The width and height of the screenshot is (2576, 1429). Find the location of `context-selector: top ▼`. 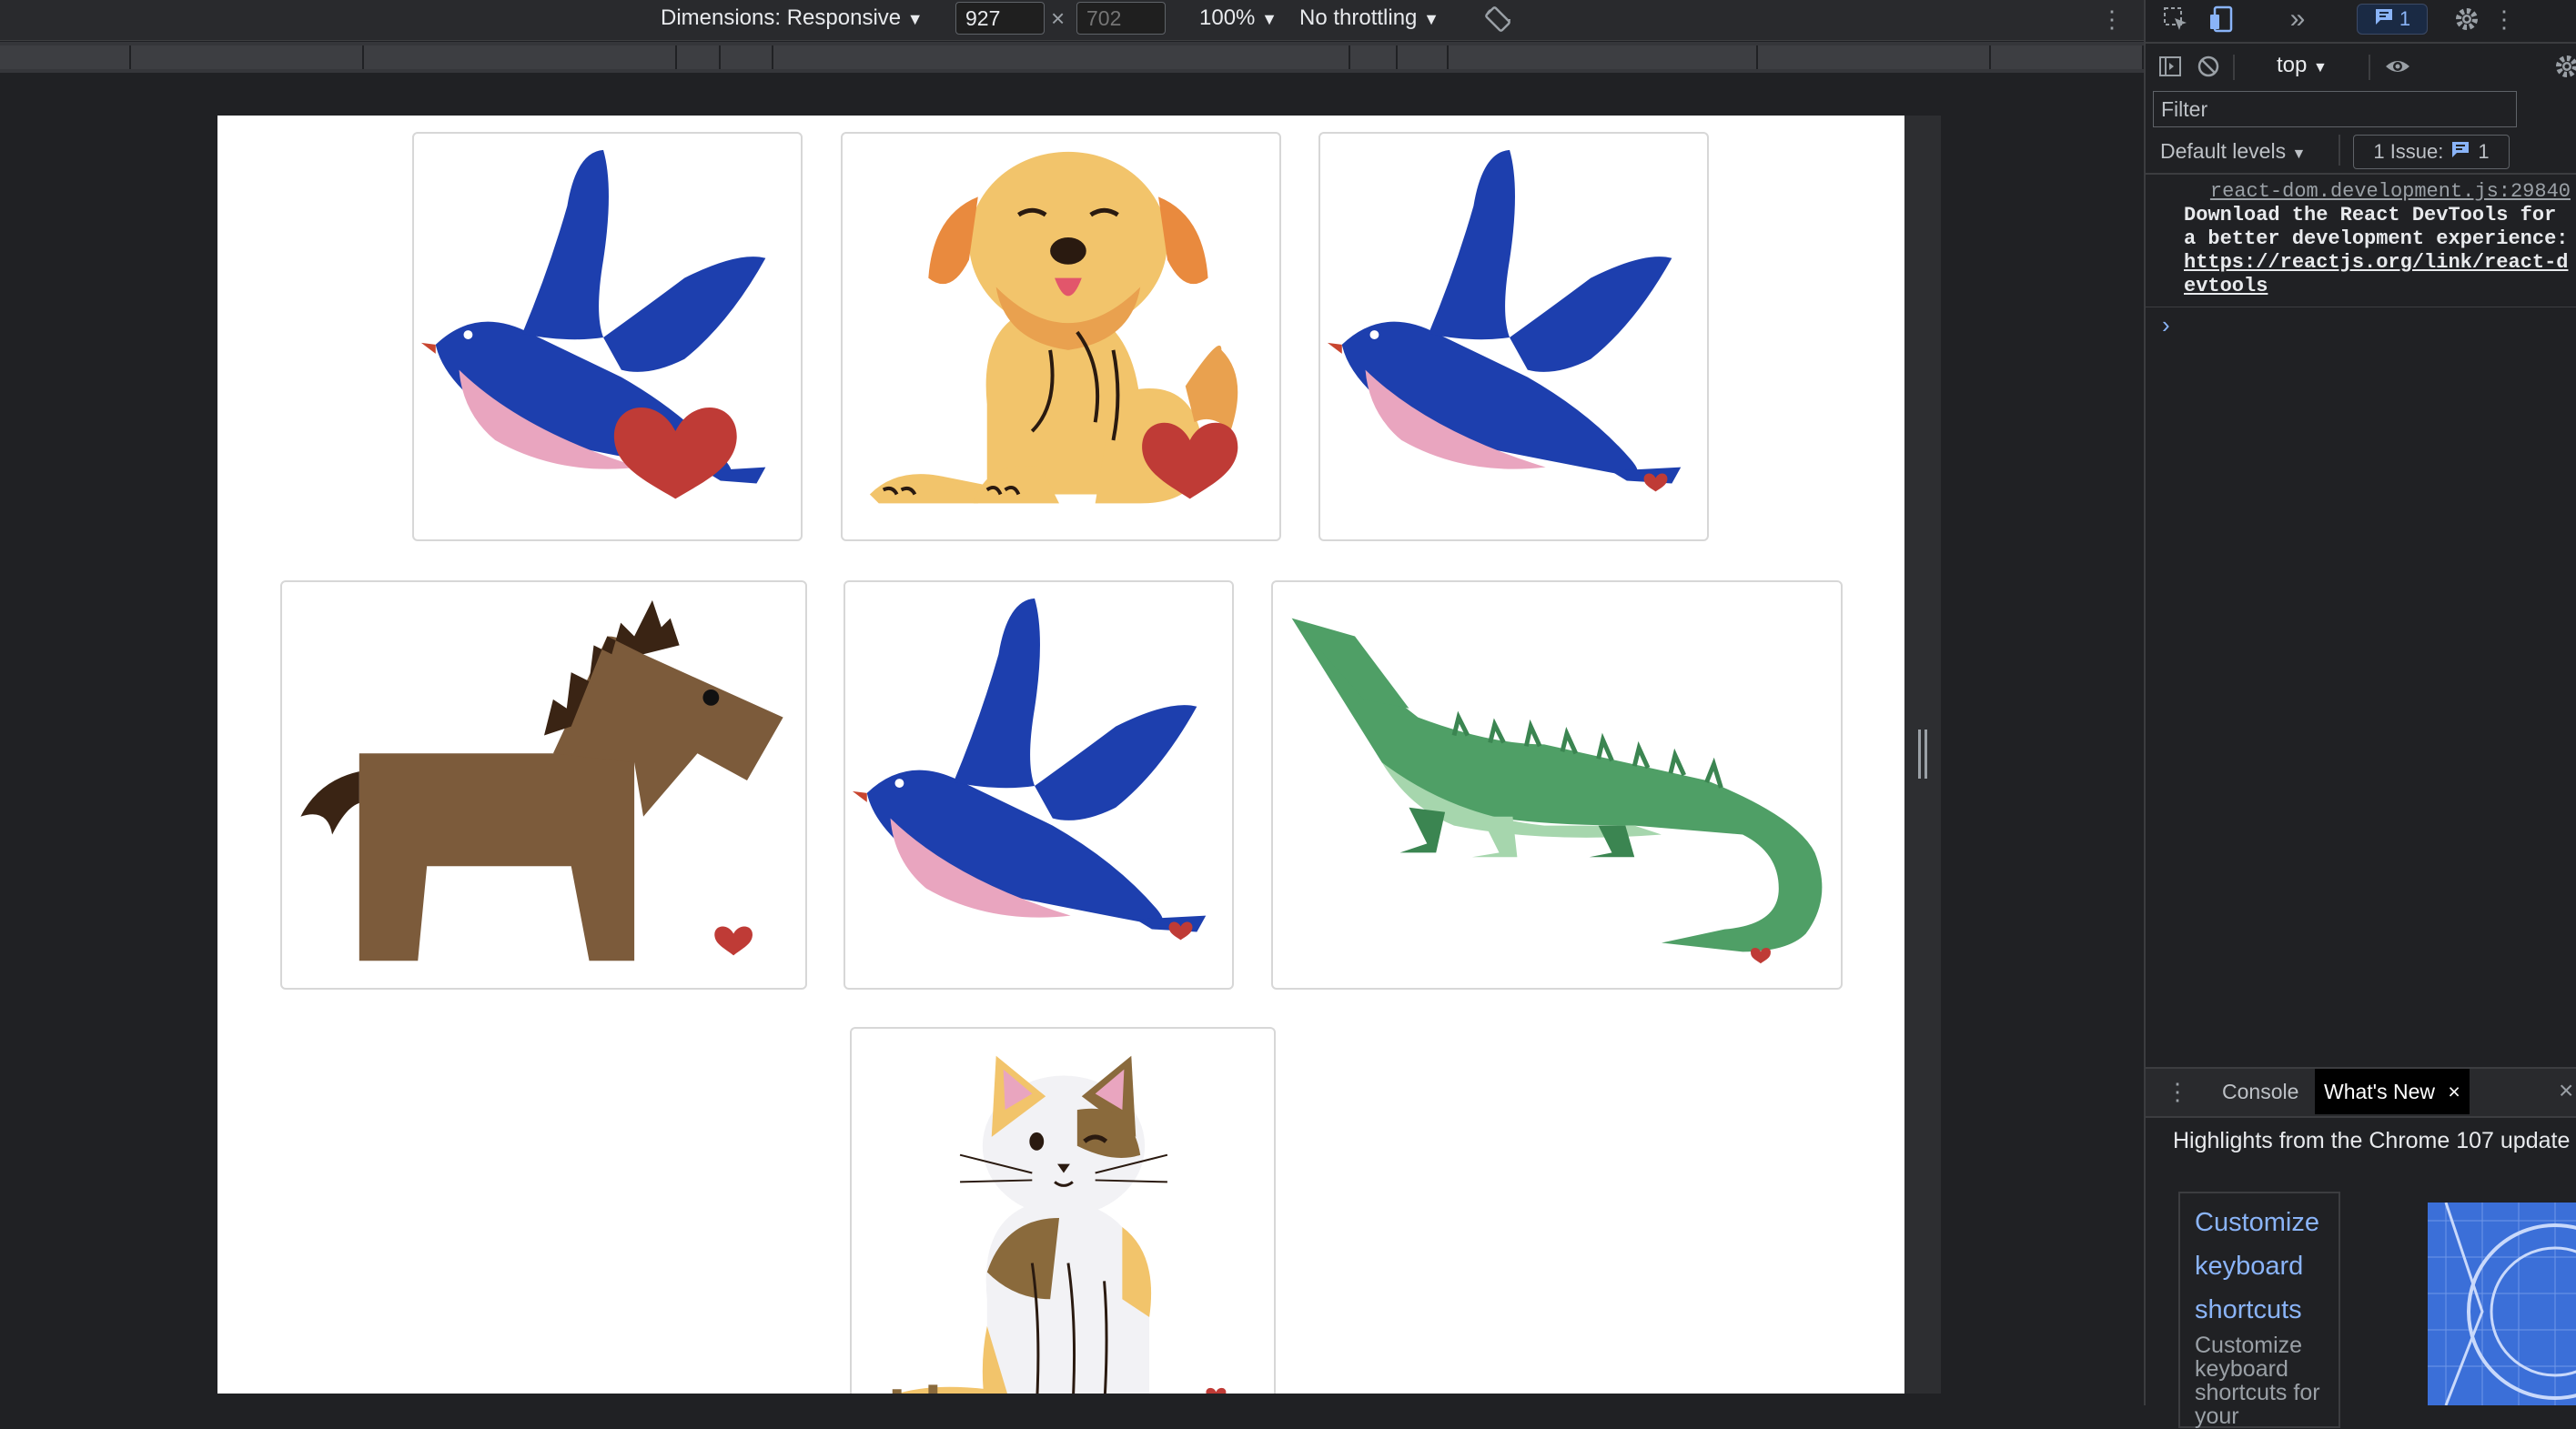

context-selector: top ▼ is located at coordinates (2302, 65).